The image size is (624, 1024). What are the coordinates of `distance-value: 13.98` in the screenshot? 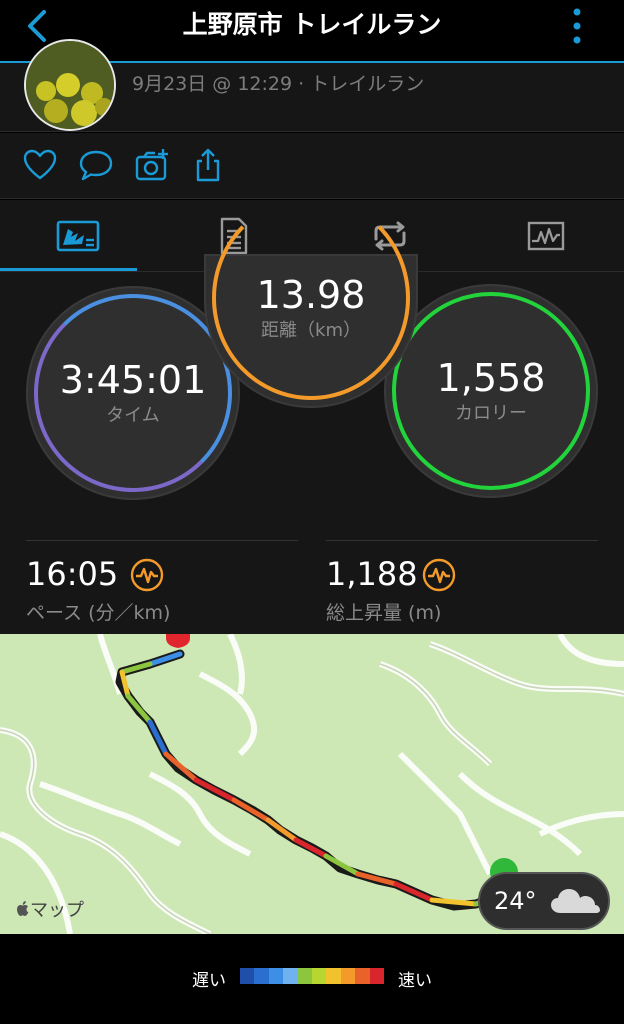 It's located at (311, 295).